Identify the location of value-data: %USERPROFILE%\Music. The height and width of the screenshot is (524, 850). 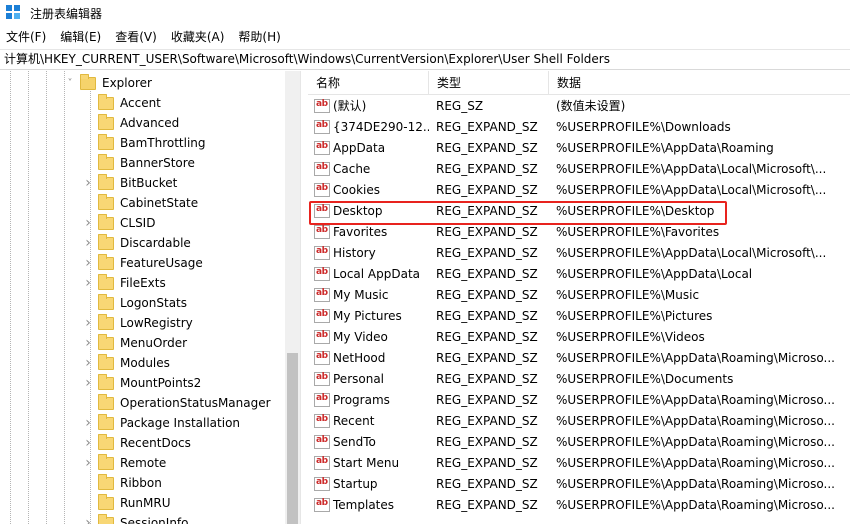
(628, 294).